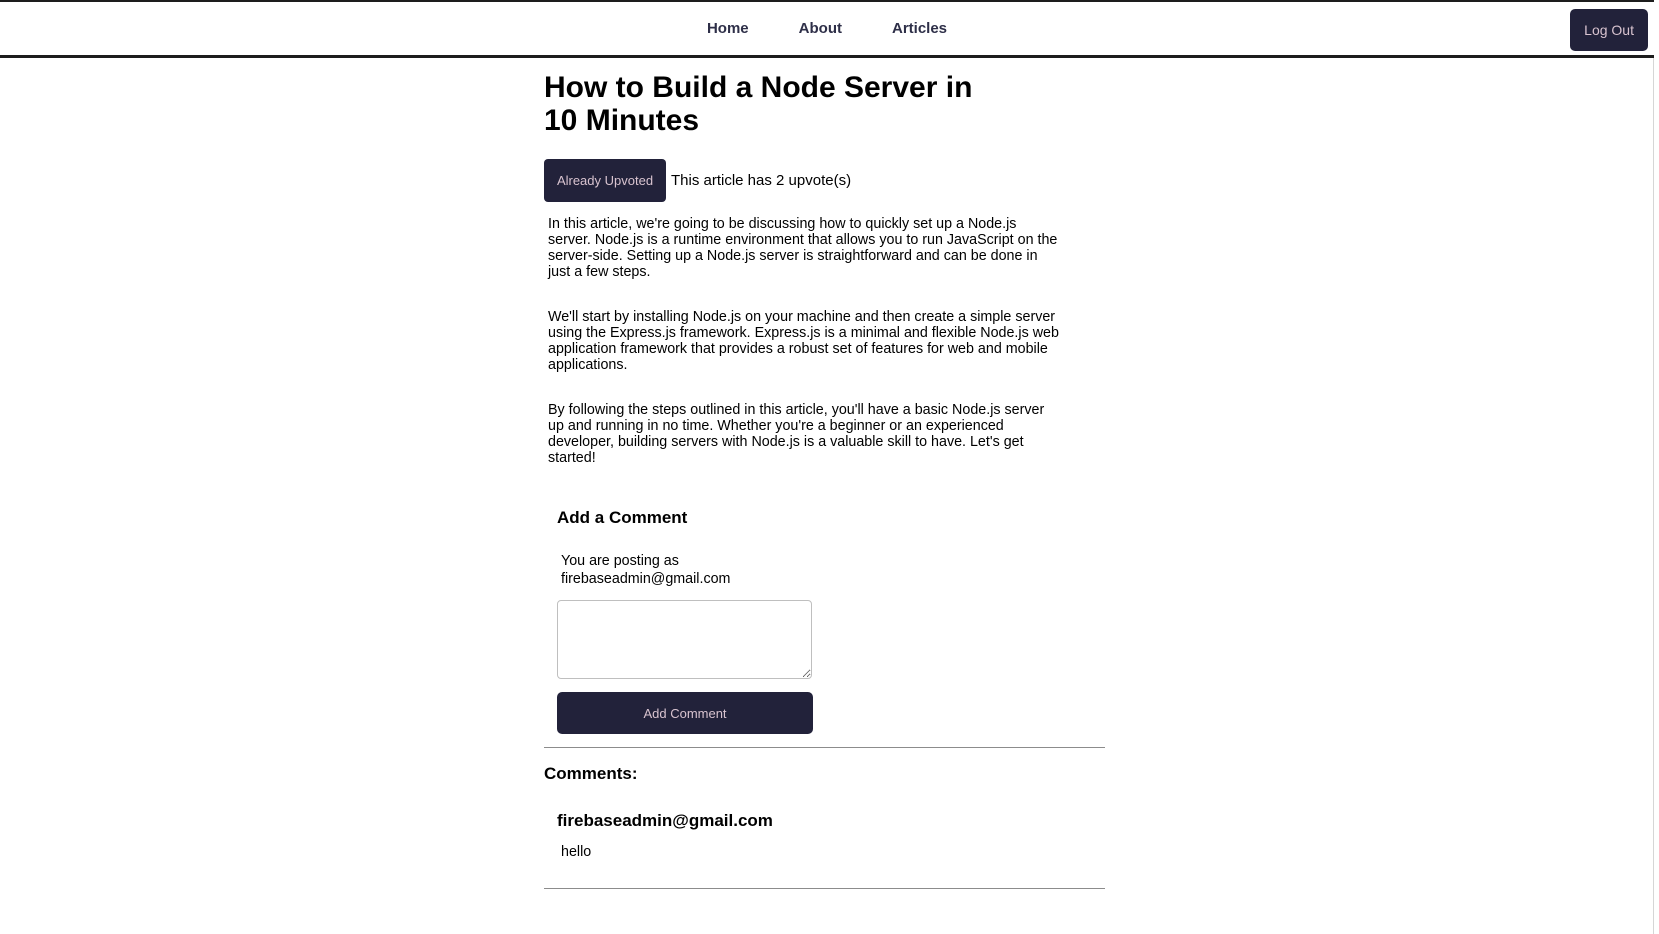 The height and width of the screenshot is (934, 1659). I want to click on nav-links: Home About Articles, so click(827, 28).